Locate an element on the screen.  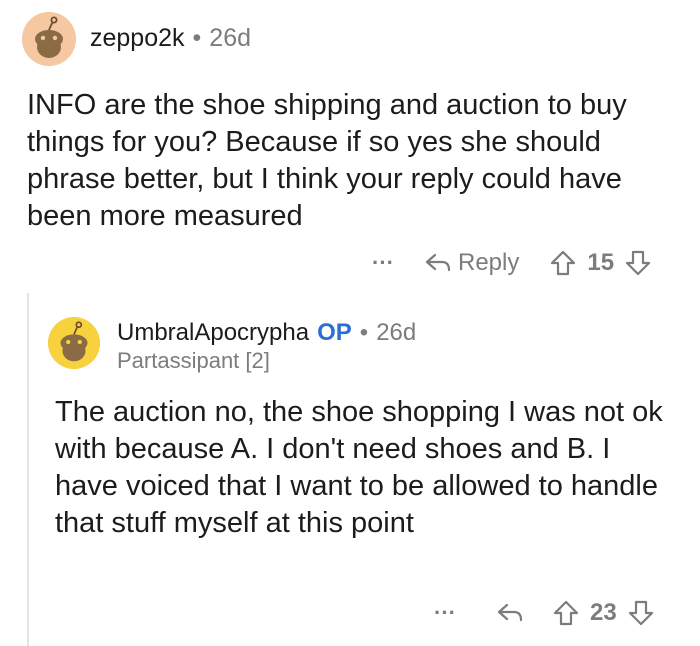
comment-actions: ··· 23 is located at coordinates (544, 613).